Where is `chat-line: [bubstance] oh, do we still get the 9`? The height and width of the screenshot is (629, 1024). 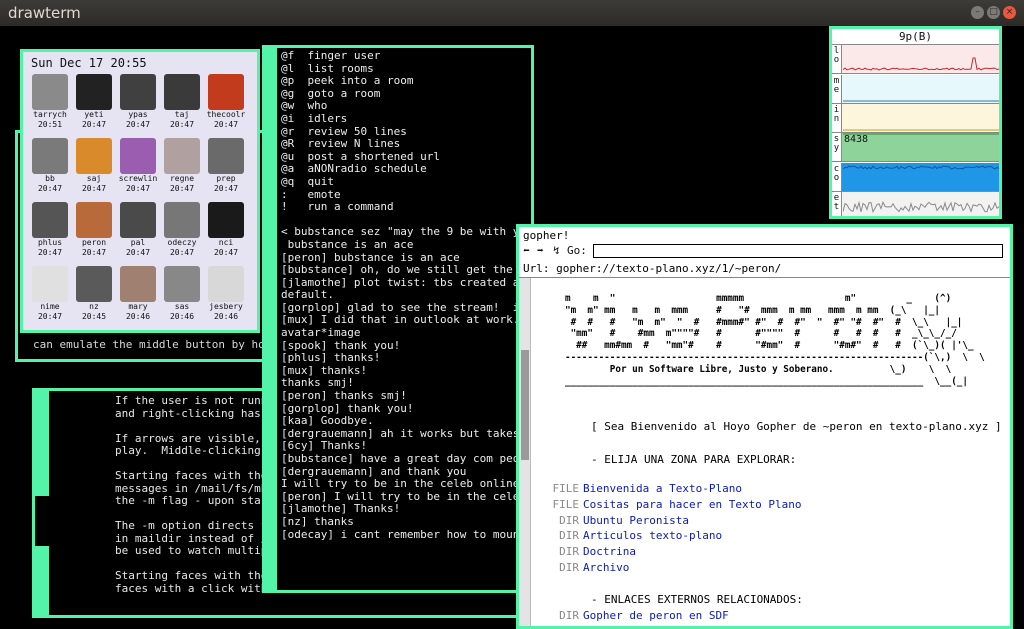 chat-line: [bubstance] oh, do we still get the 9 is located at coordinates (407, 270).